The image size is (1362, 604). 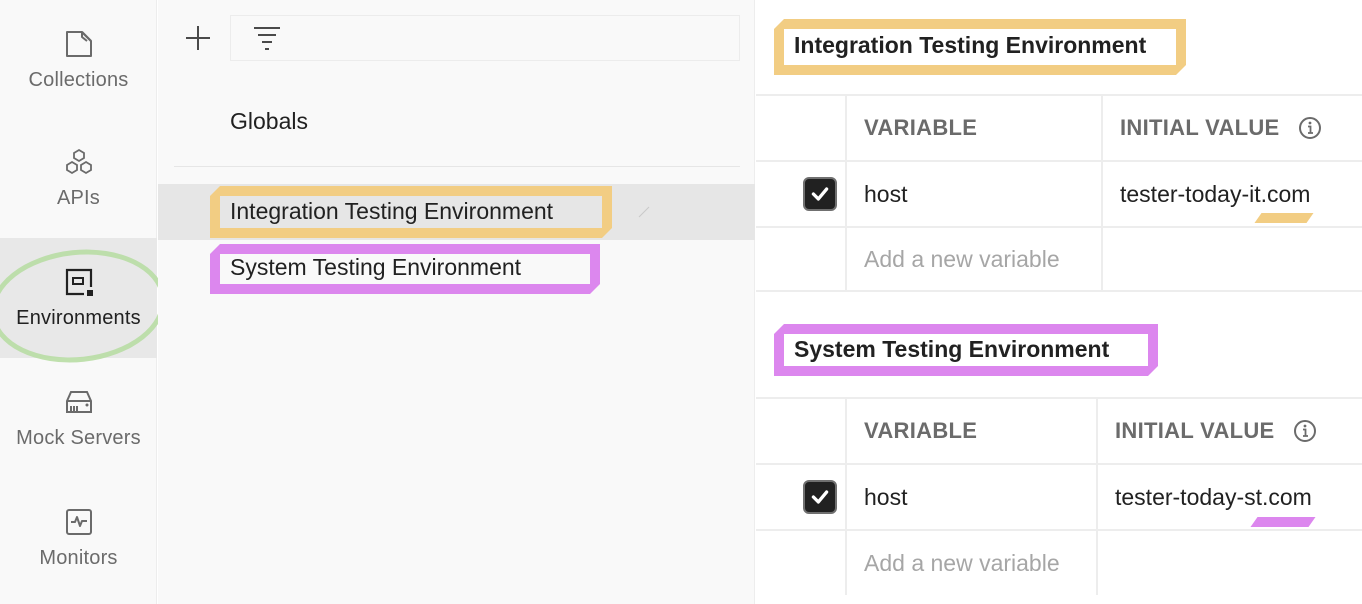 What do you see at coordinates (952, 349) in the screenshot?
I see `environment-title: System Testing Environment` at bounding box center [952, 349].